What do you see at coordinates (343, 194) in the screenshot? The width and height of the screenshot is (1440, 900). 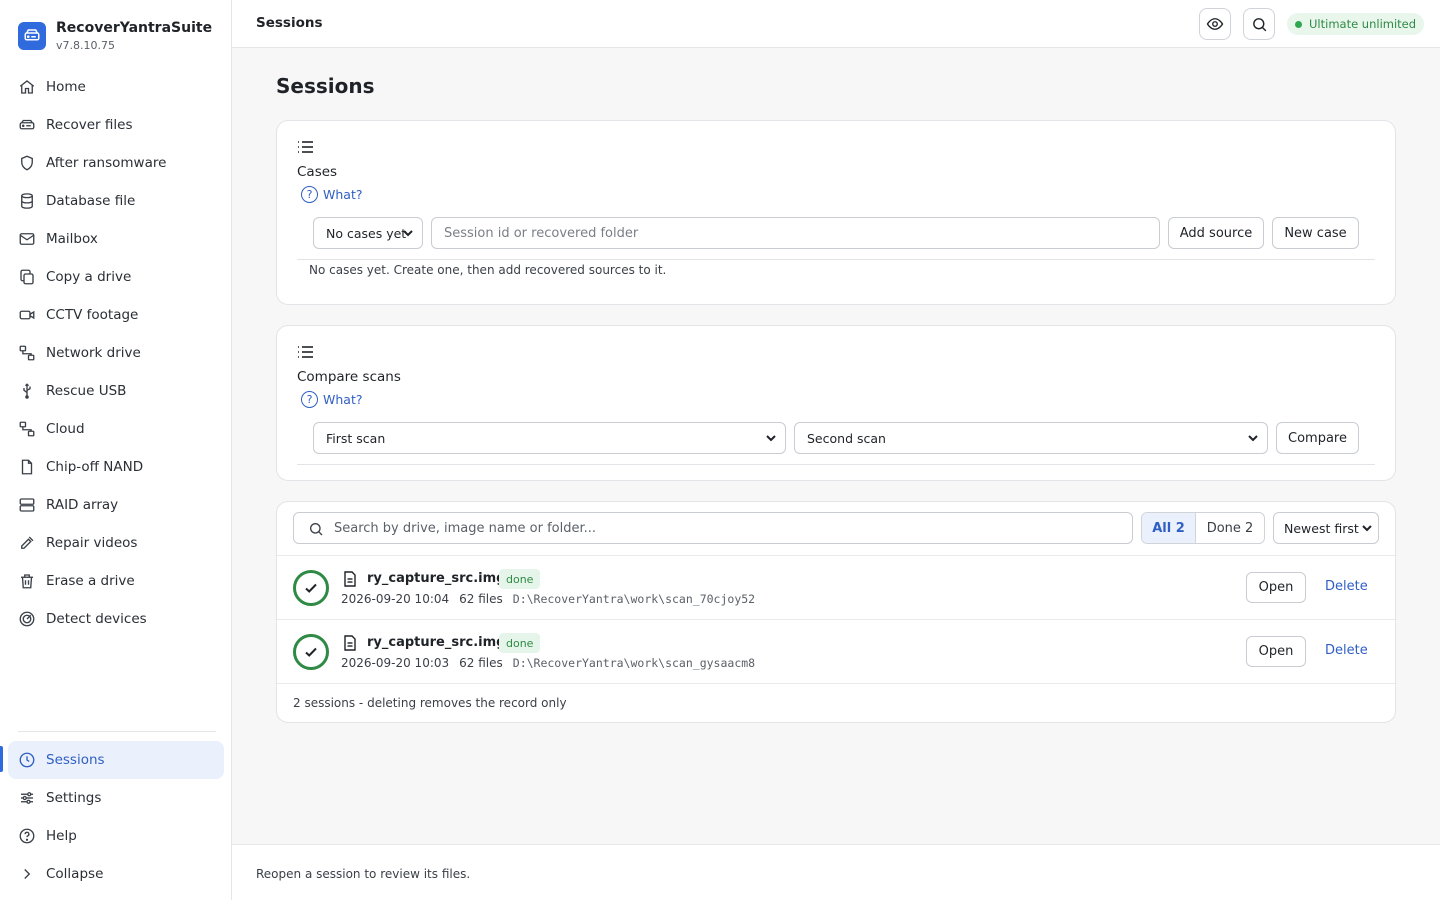 I see `what-label: What?` at bounding box center [343, 194].